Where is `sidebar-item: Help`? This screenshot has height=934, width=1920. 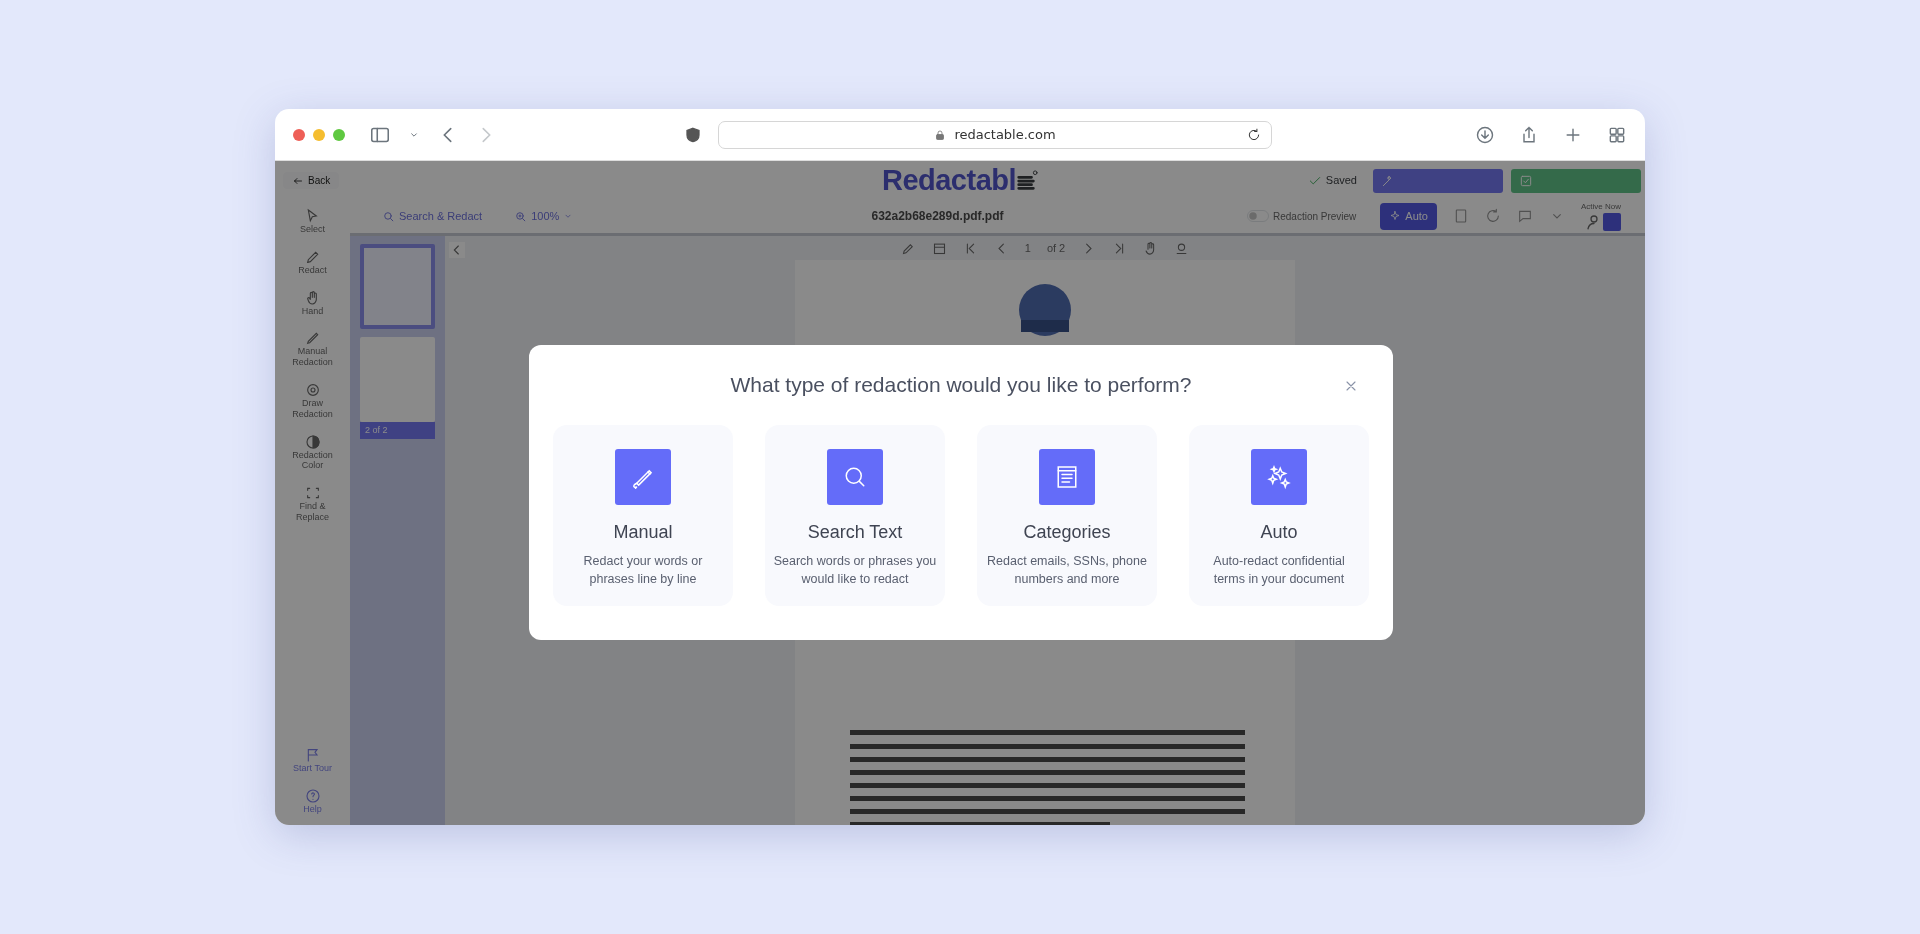
sidebar-item: Help is located at coordinates (312, 801).